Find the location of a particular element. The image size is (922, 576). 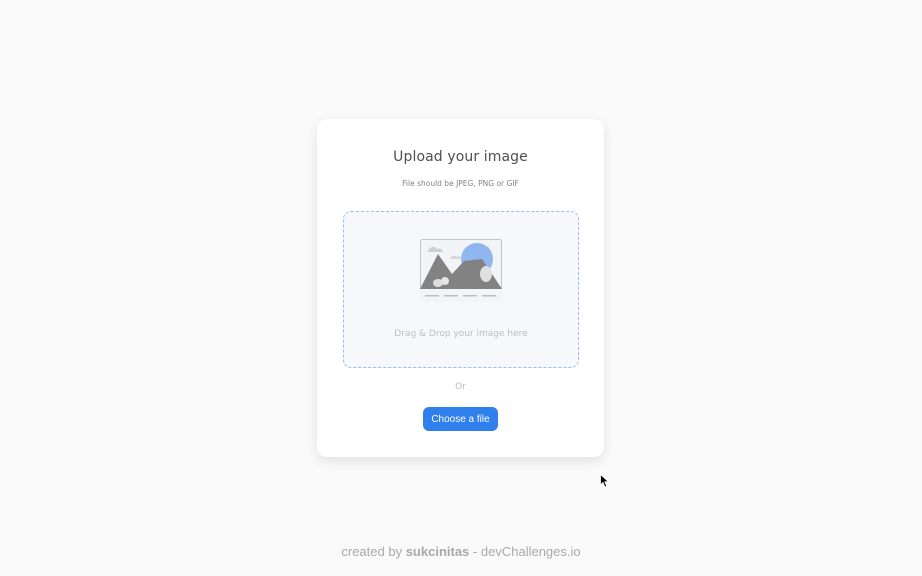

dropzone: Drag & Drop your image here is located at coordinates (461, 289).